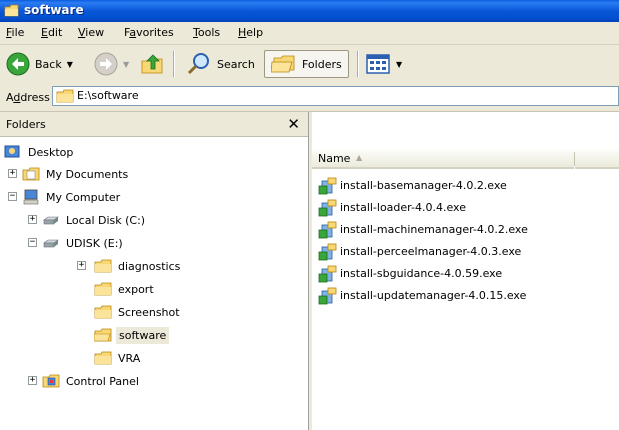  I want to click on file-row: install-perceelmanager-4.0.3.exe, so click(419, 251).